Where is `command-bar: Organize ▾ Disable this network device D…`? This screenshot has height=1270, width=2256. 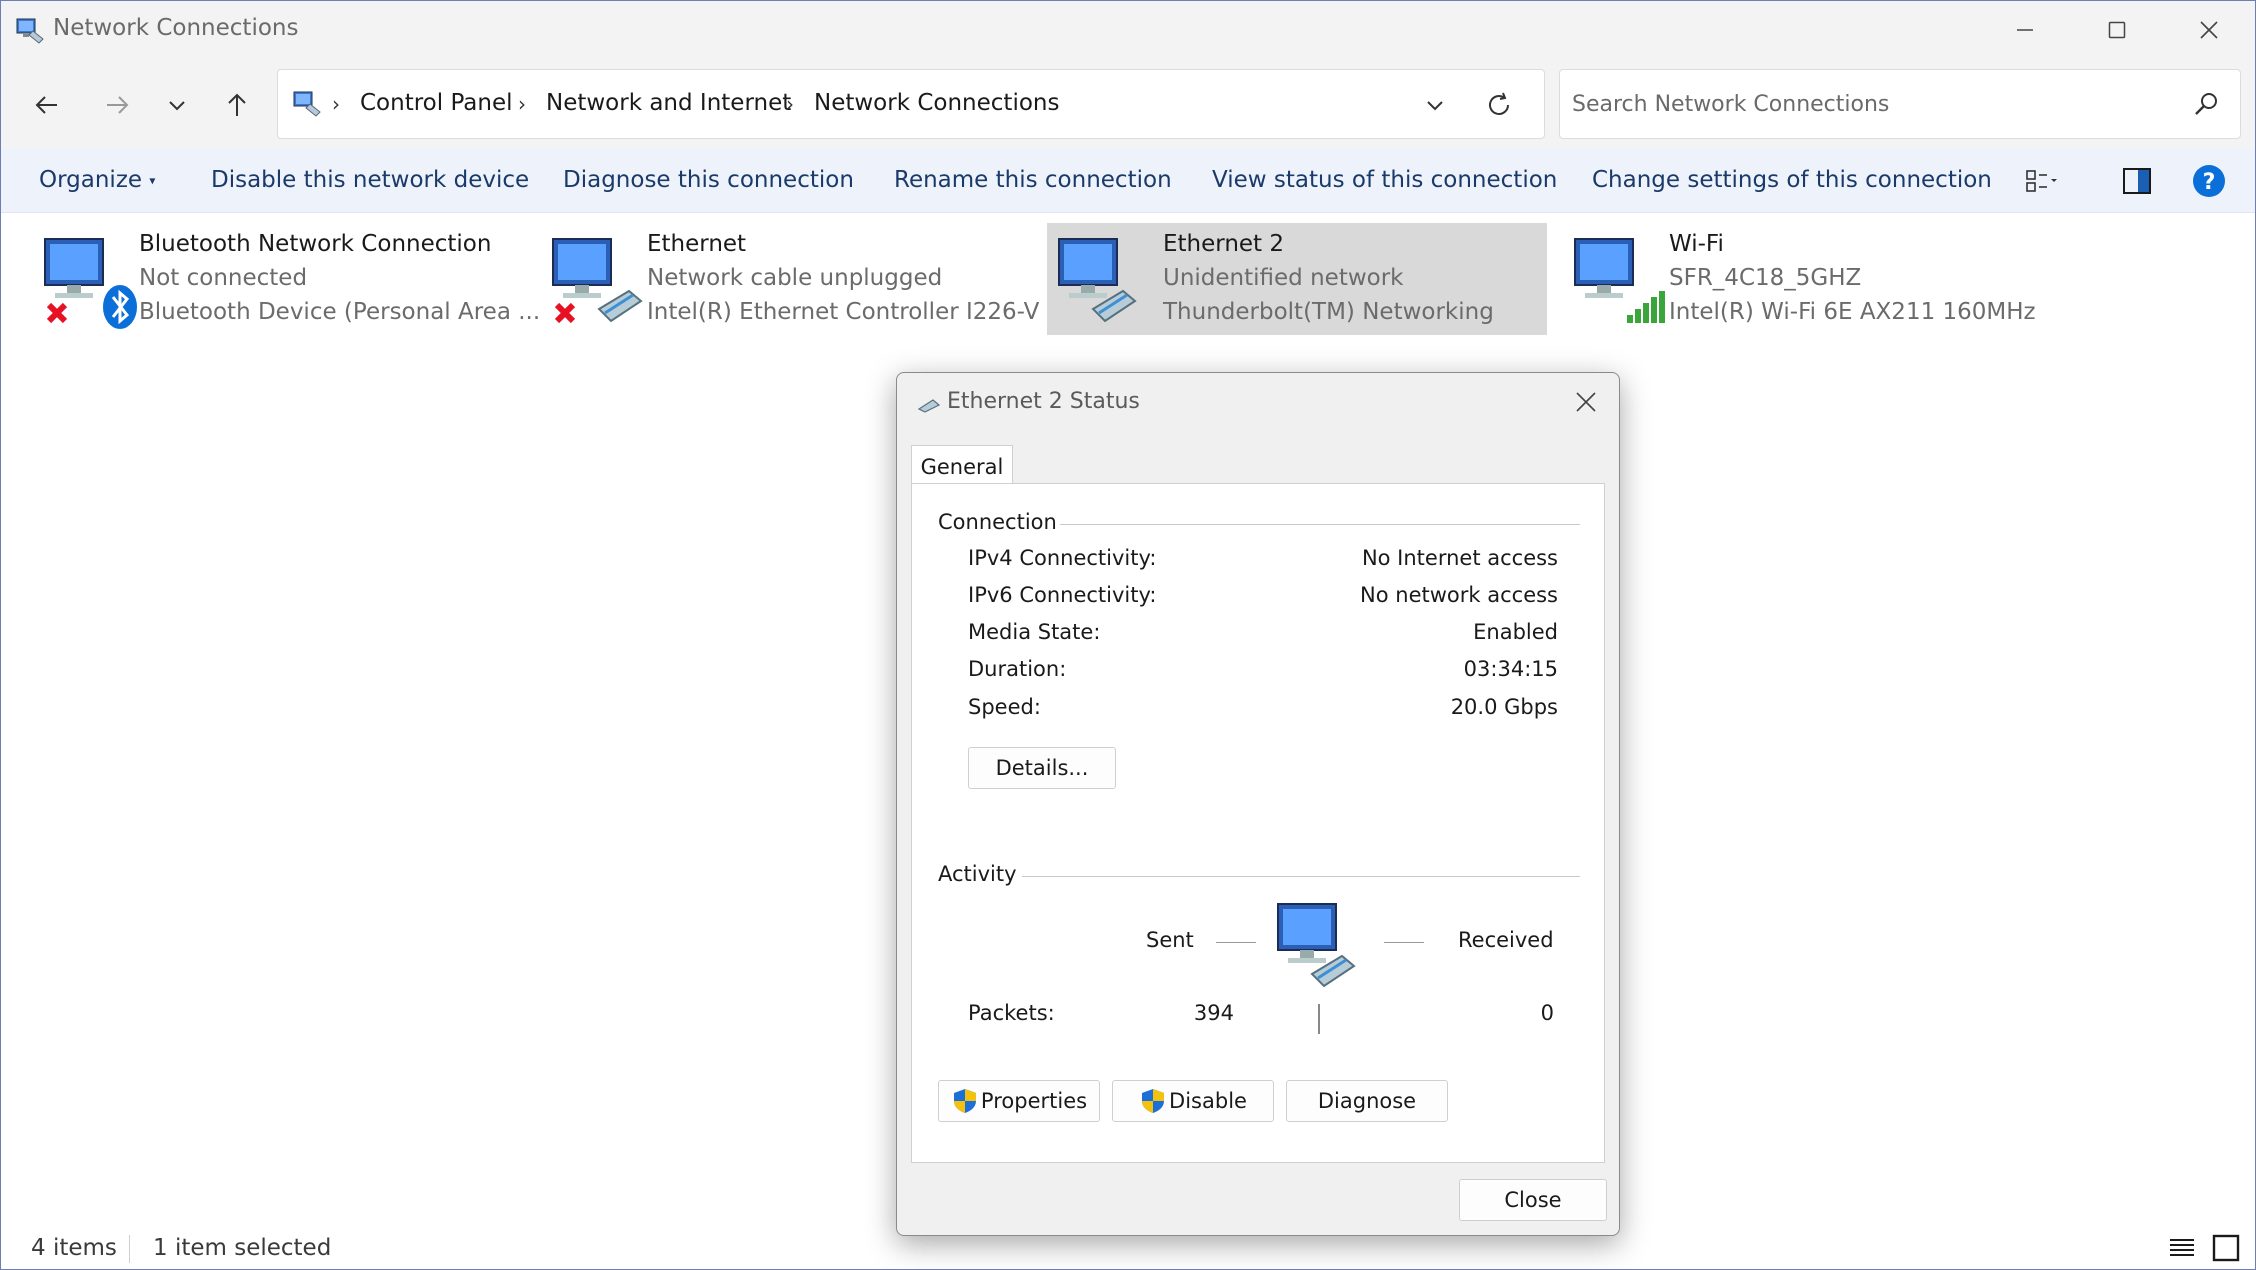 command-bar: Organize ▾ Disable this network device D… is located at coordinates (1128, 181).